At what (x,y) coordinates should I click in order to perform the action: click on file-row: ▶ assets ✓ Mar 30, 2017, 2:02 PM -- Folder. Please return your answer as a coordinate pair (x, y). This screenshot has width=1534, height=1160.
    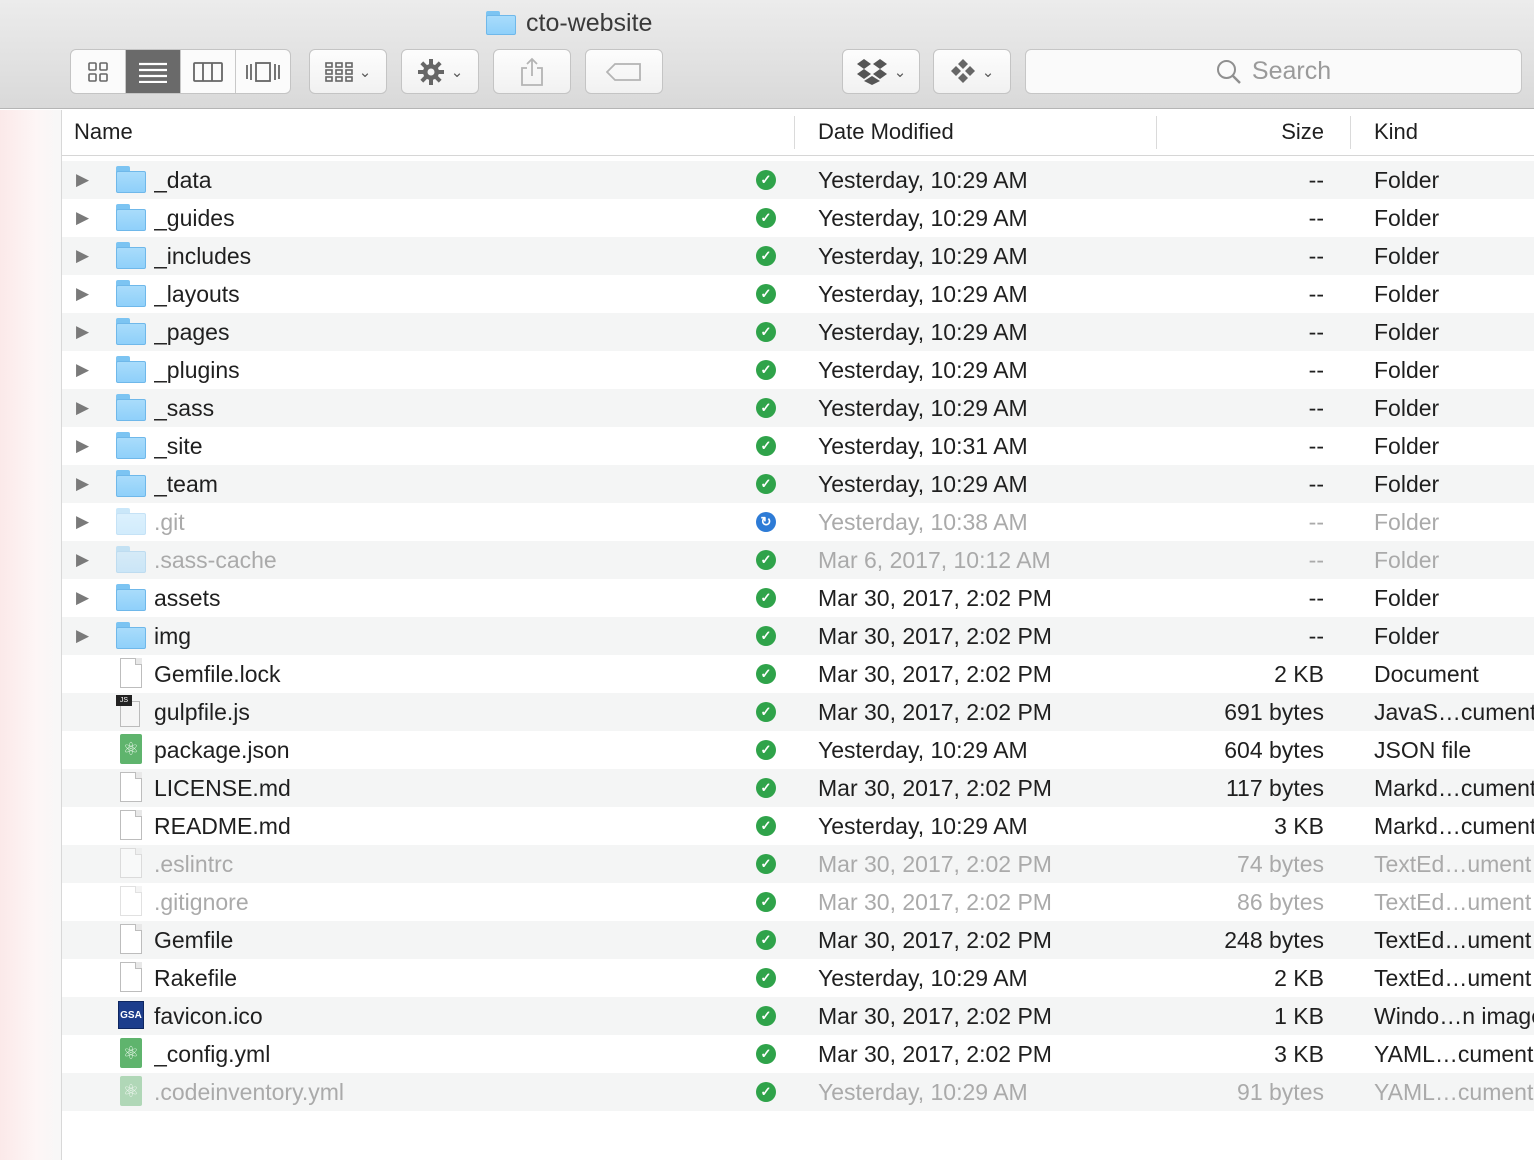
    Looking at the image, I should click on (798, 598).